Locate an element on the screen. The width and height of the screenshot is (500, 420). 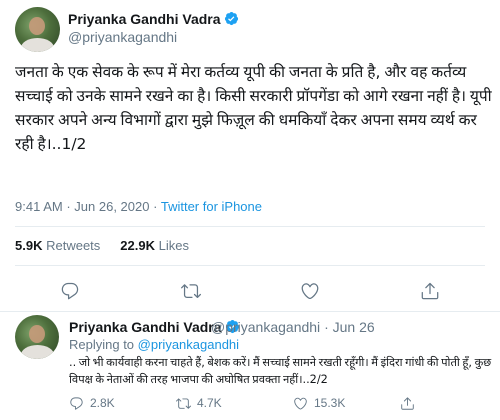
avatar is located at coordinates (37, 29).